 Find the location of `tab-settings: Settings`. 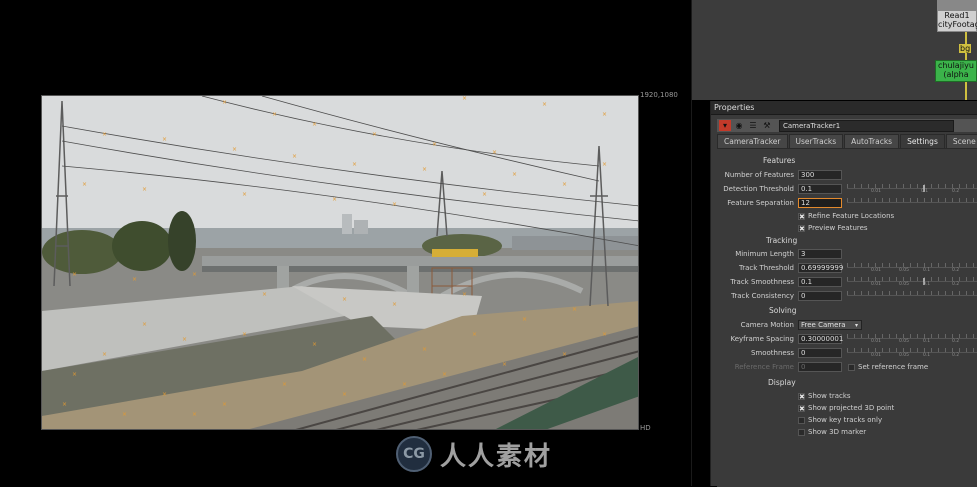

tab-settings: Settings is located at coordinates (922, 141).